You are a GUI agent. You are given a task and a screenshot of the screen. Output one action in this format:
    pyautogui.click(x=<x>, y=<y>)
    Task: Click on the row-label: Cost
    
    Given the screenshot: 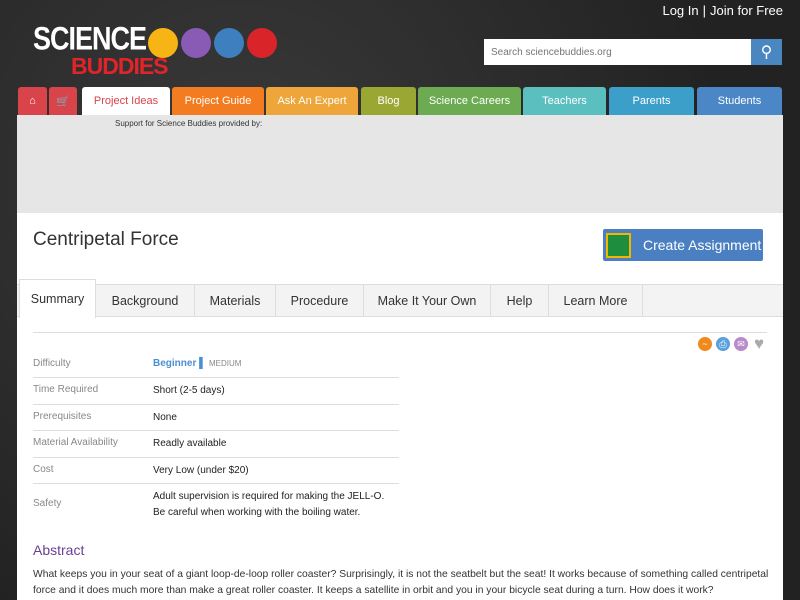 What is the action you would take?
    pyautogui.click(x=43, y=469)
    